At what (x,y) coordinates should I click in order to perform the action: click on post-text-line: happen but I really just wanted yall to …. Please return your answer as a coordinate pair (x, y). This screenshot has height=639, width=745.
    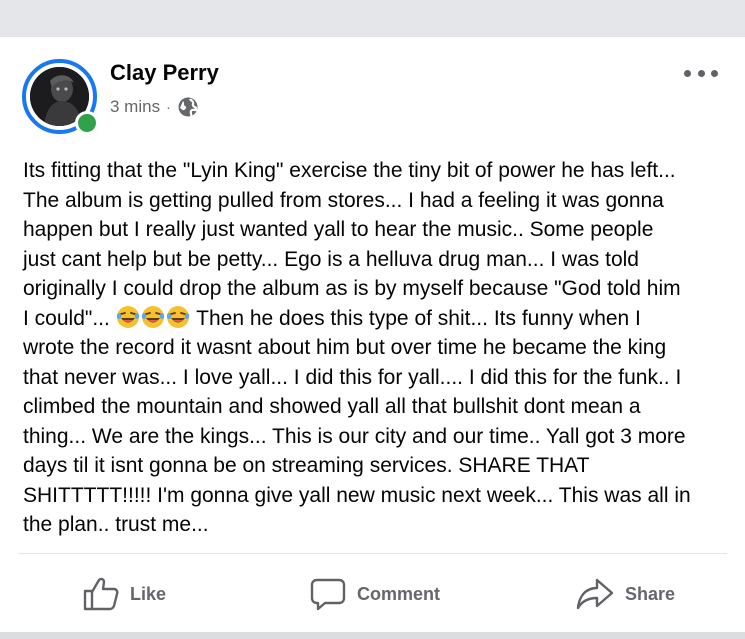
    Looking at the image, I should click on (338, 229).